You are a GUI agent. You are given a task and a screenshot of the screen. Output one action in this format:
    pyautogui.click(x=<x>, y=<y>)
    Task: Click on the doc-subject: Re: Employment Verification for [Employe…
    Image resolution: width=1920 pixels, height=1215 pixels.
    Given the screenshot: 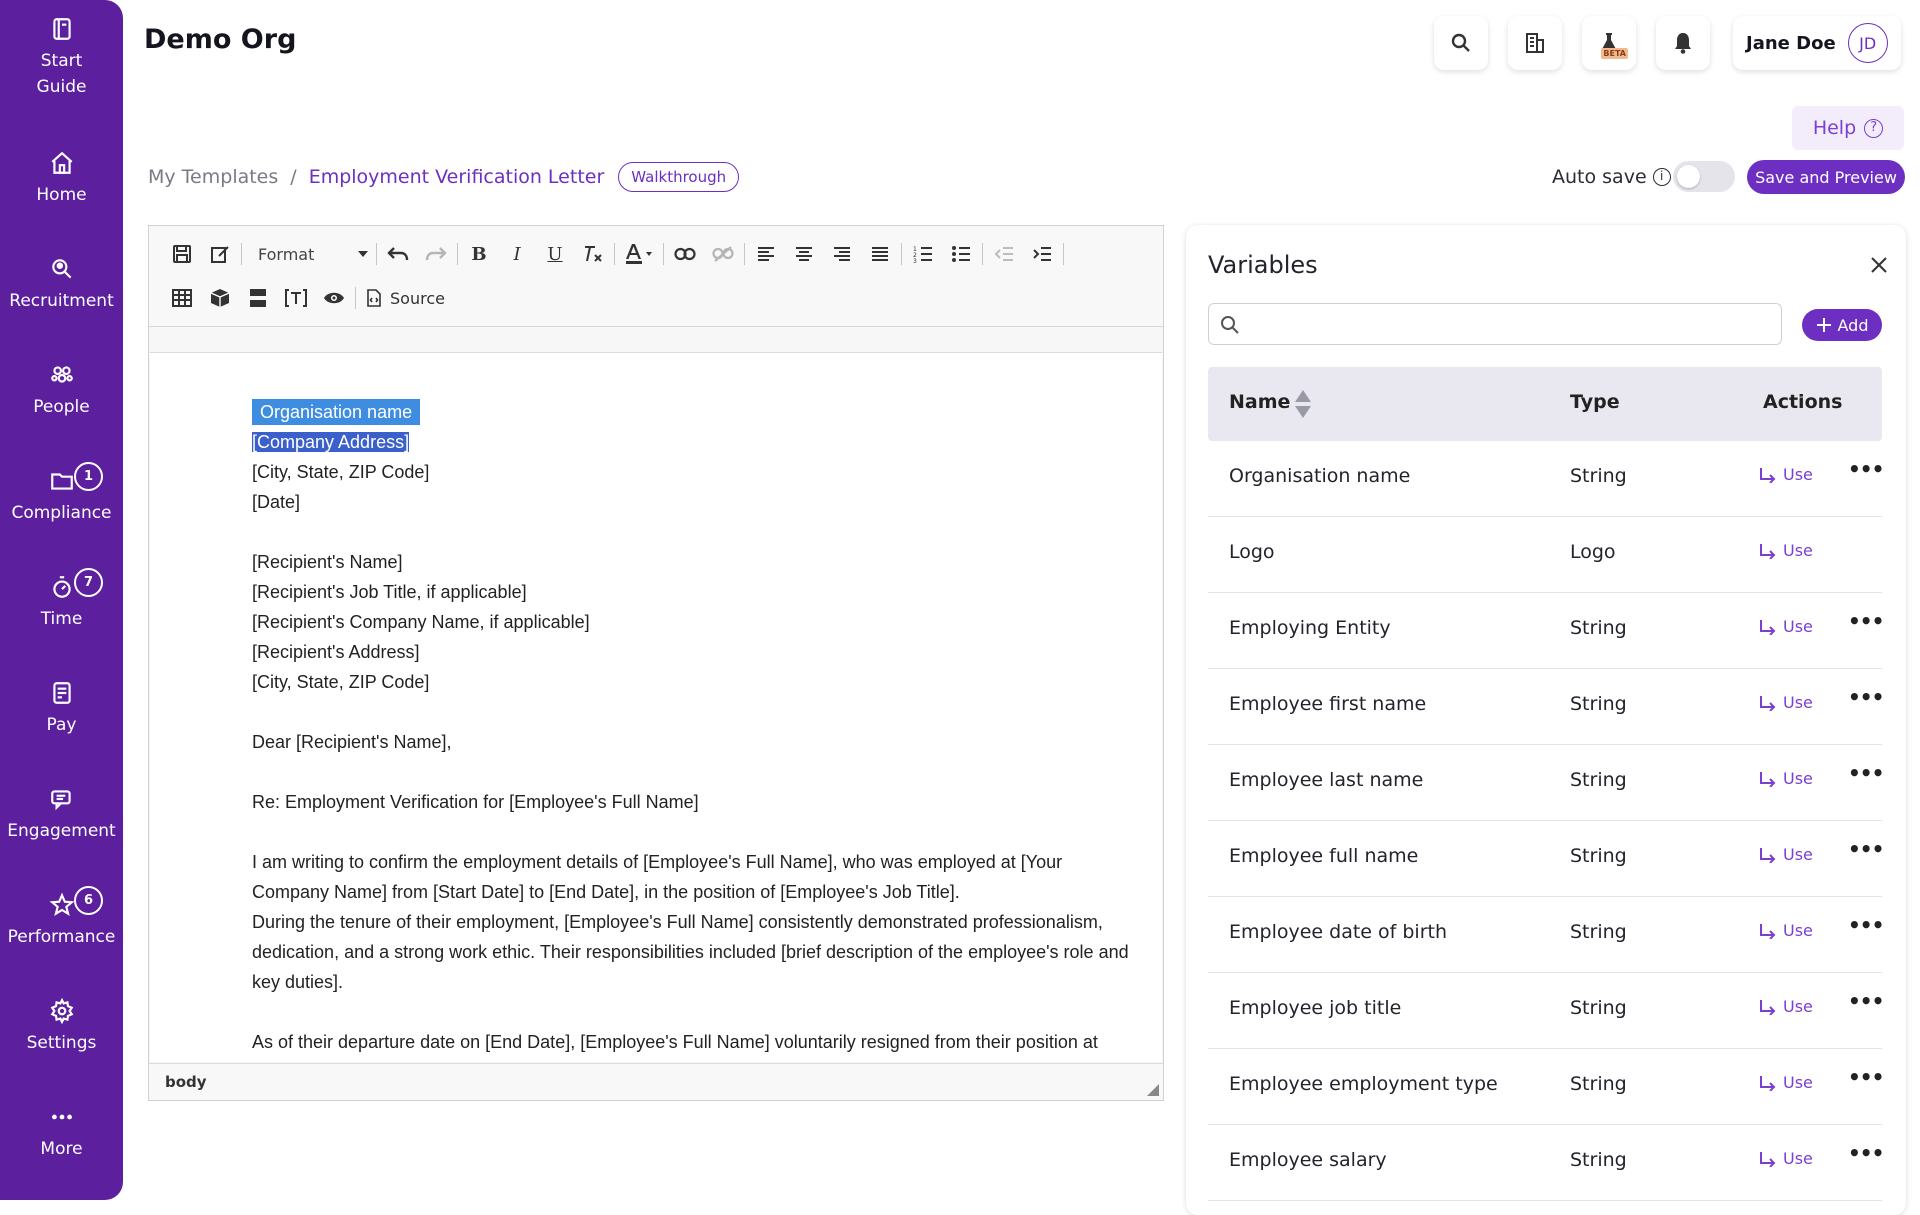 What is the action you would take?
    pyautogui.click(x=475, y=802)
    